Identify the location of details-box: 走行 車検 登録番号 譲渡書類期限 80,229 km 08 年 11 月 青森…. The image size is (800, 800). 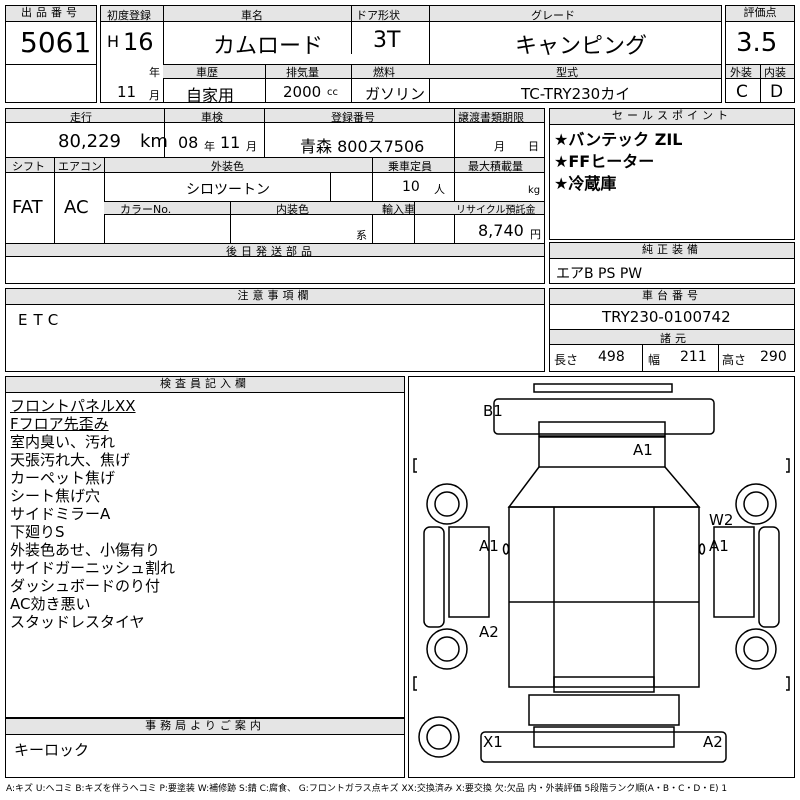
(275, 196).